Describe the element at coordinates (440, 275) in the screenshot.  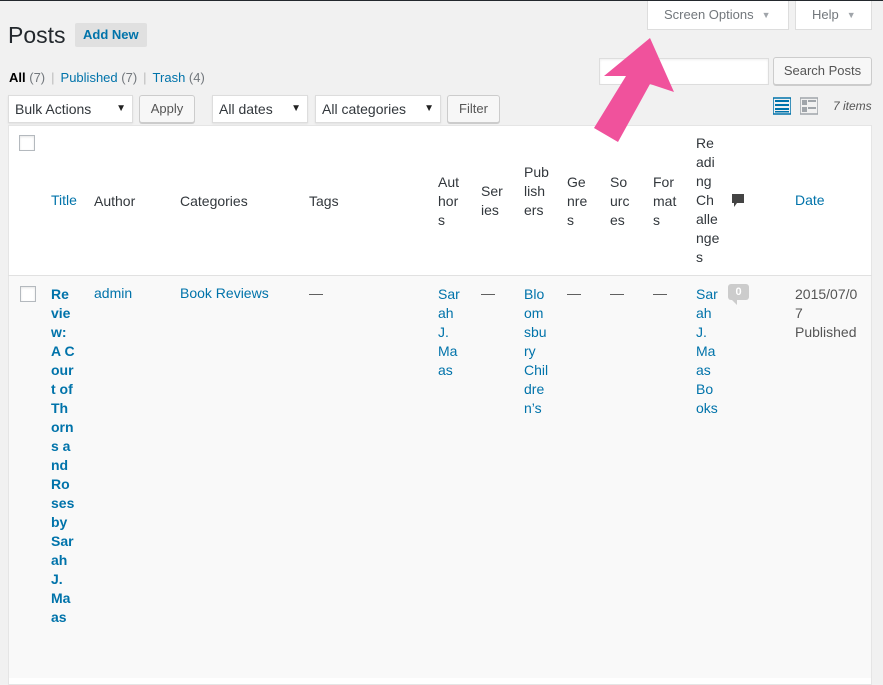
I see `header-divider` at that location.